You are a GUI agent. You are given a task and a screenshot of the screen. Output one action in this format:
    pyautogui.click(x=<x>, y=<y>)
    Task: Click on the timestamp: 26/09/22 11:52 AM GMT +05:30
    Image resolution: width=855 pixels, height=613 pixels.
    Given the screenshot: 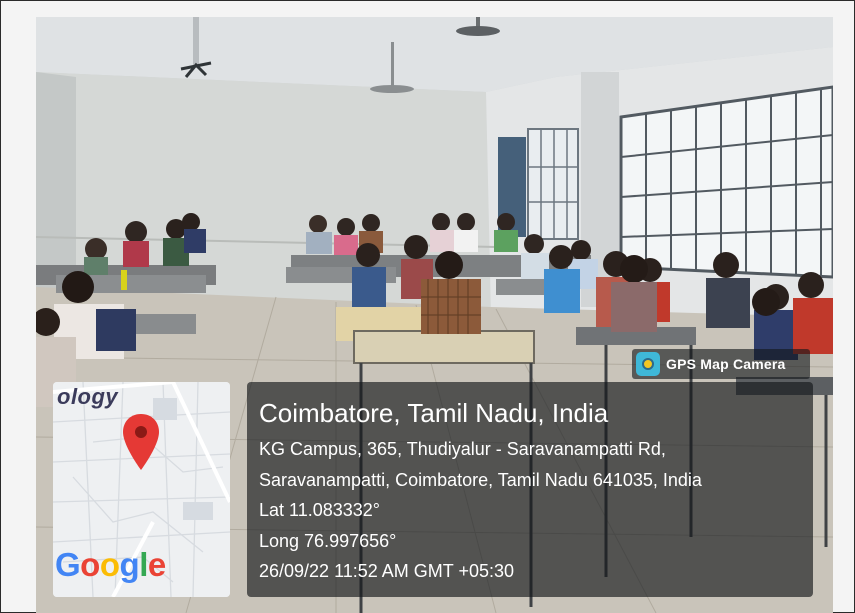 What is the action you would take?
    pyautogui.click(x=387, y=571)
    